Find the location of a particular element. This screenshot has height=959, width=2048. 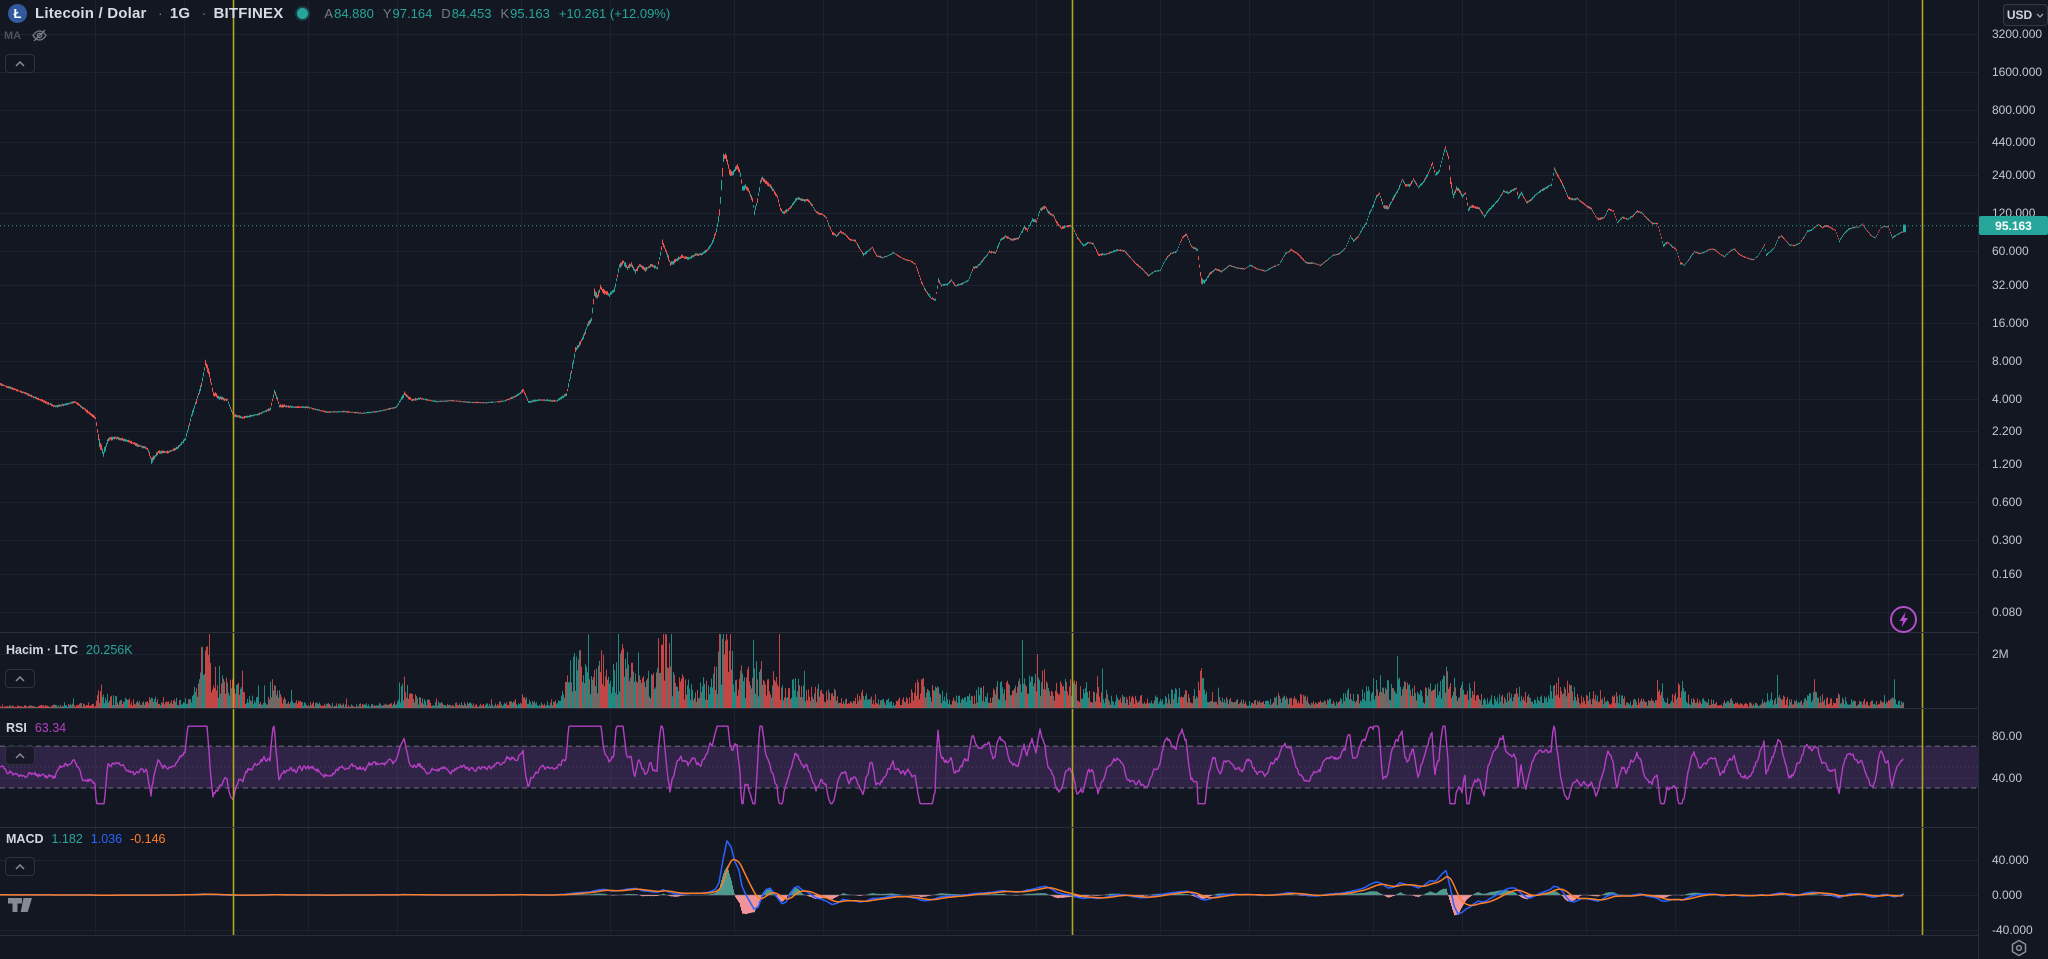

rsi-pane-header: RSI 63.34 is located at coordinates (36, 728).